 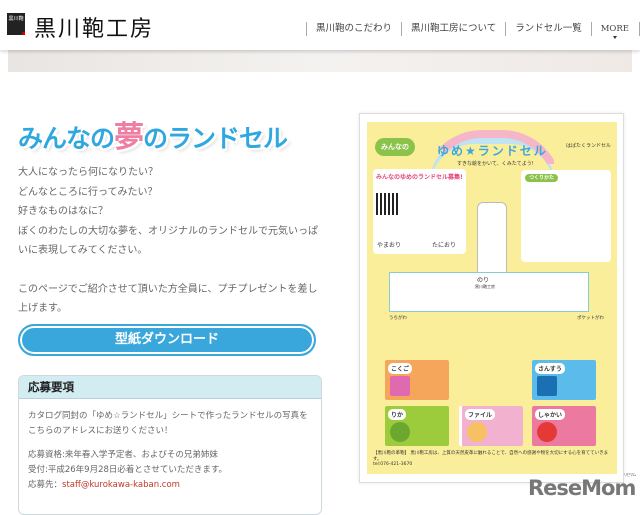 I want to click on banner-strip, so click(x=320, y=61).